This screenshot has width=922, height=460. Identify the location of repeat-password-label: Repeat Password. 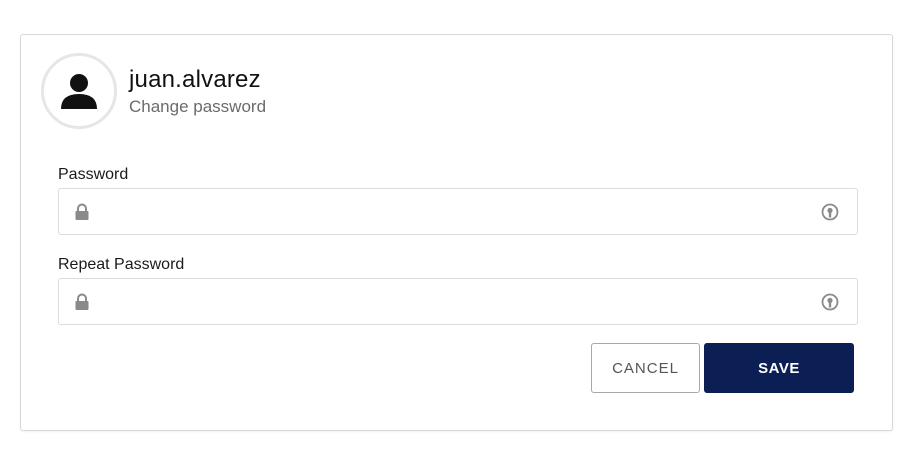
(121, 264).